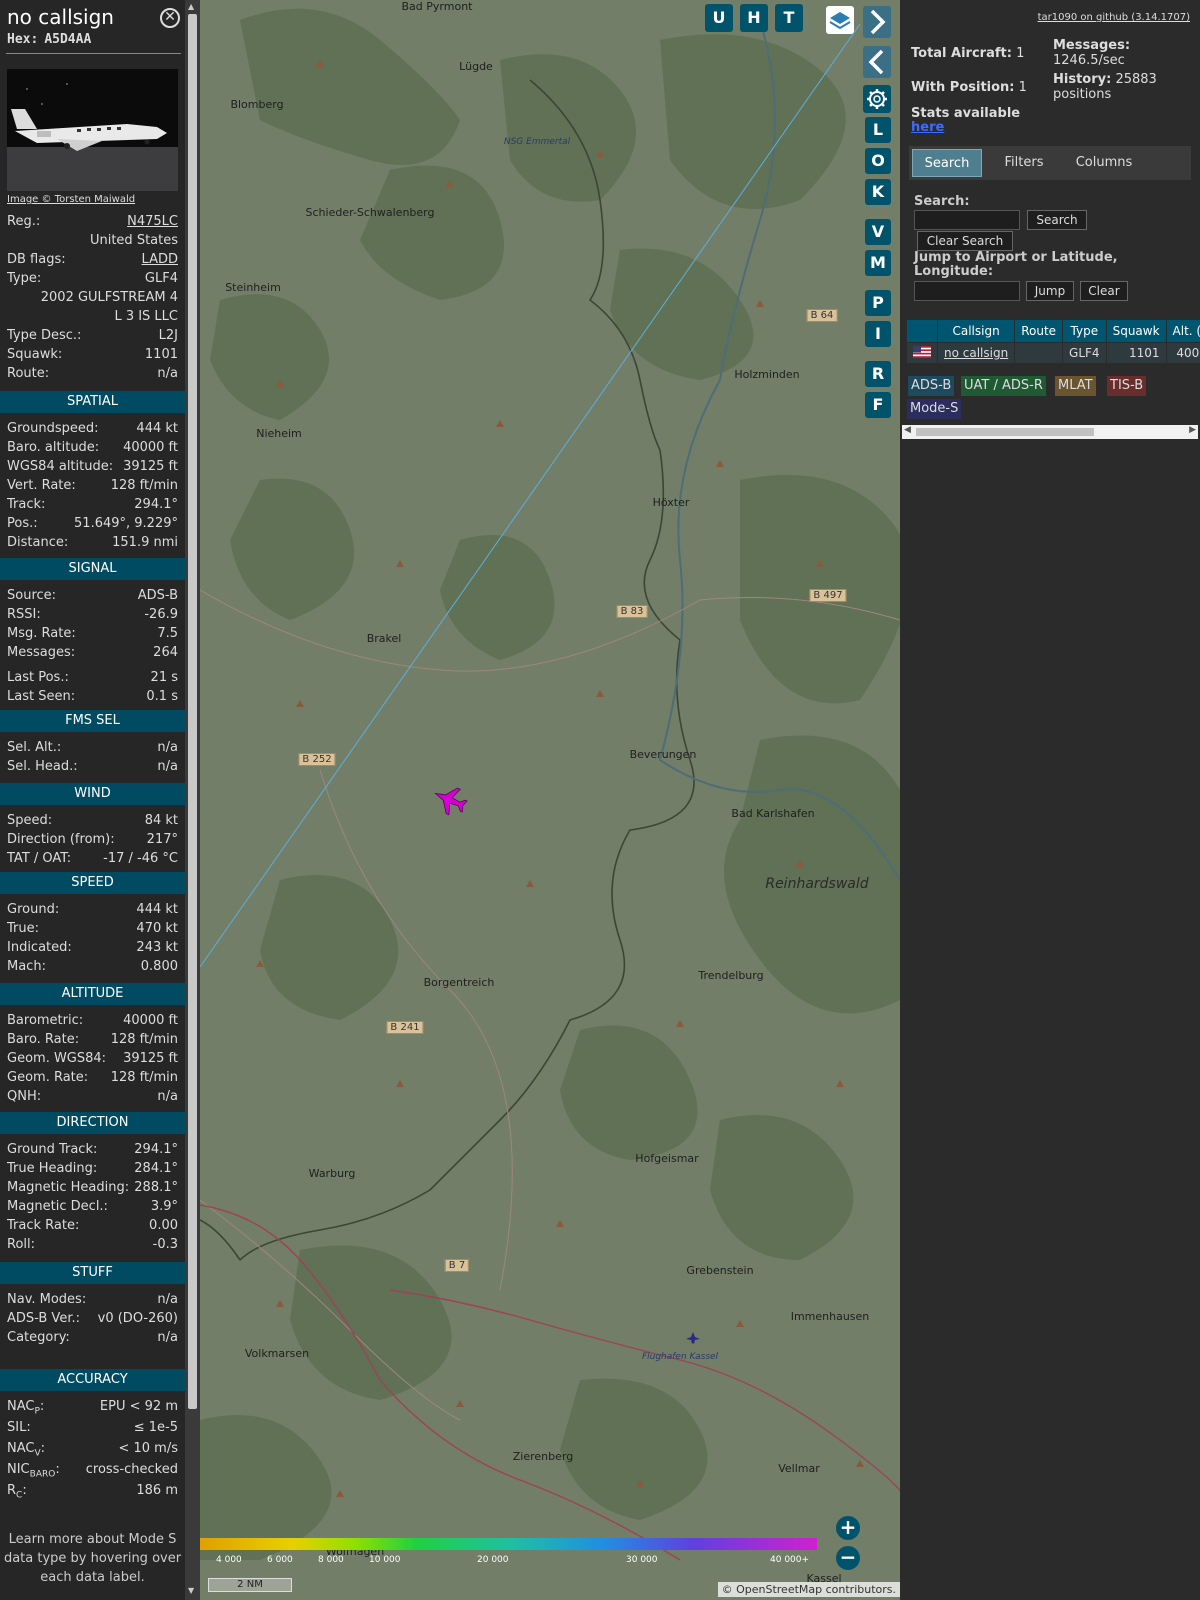 Image resolution: width=1200 pixels, height=1600 pixels. Describe the element at coordinates (32, 595) in the screenshot. I see `info-label: Source:` at that location.